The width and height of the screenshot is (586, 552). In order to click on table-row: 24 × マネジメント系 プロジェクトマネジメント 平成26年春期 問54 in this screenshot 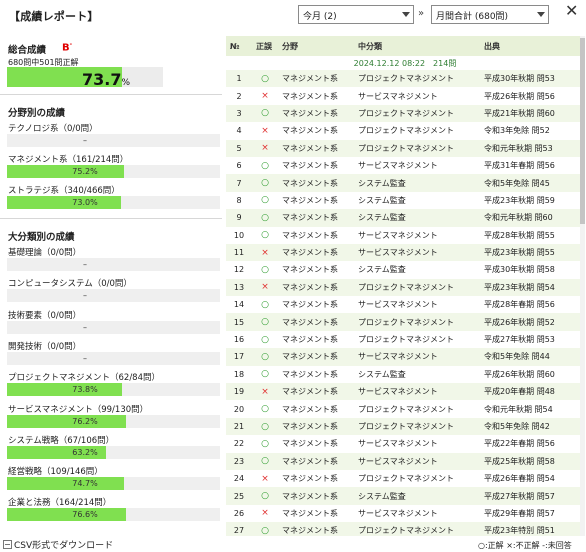, I will do `click(403, 478)`.